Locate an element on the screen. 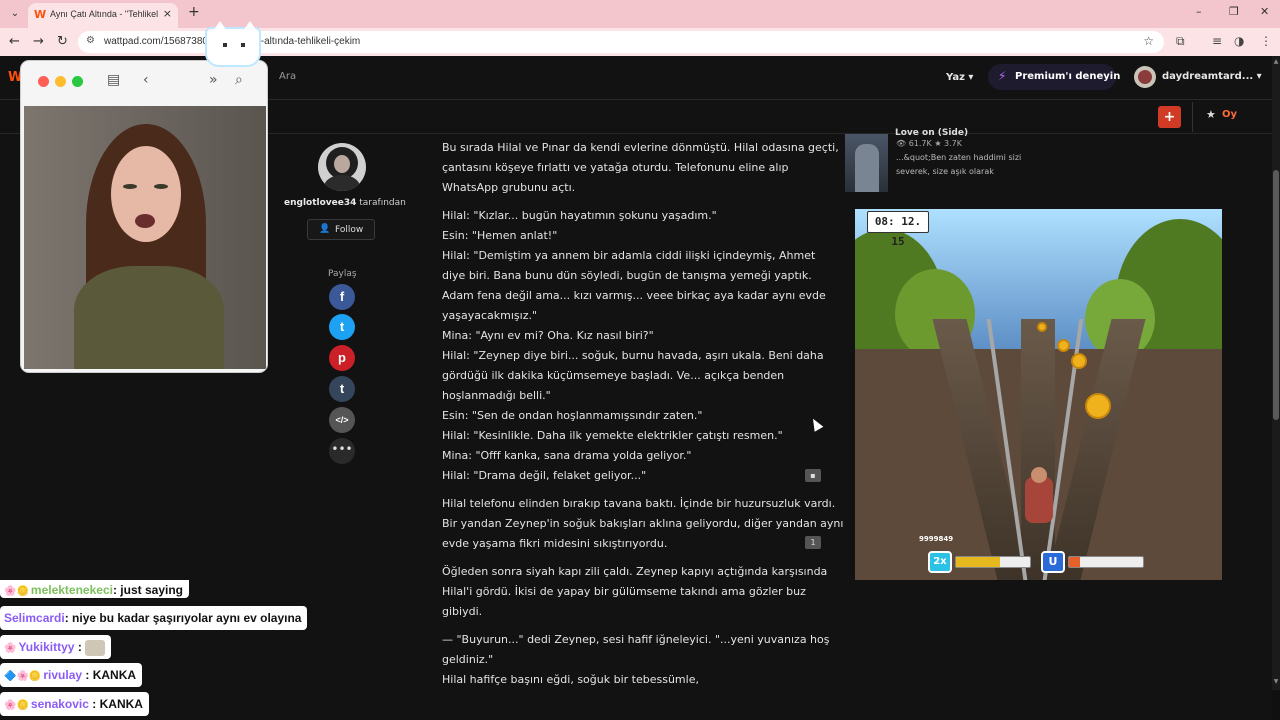  multiplier-progress is located at coordinates (993, 562).